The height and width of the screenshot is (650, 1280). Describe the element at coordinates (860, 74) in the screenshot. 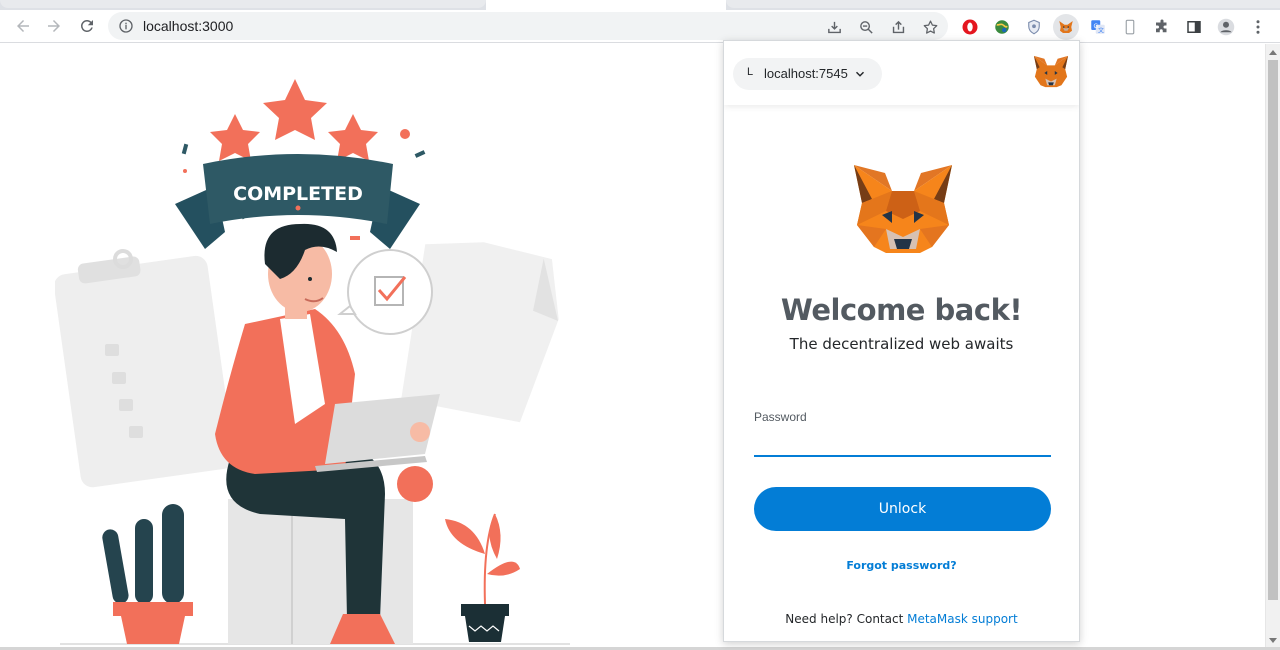

I see `chevron-down-icon` at that location.